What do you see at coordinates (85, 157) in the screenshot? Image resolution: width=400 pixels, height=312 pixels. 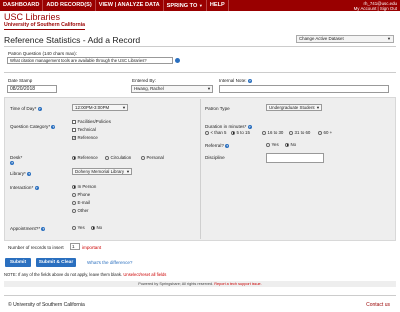 I see `desk-reference-radio: Reference` at bounding box center [85, 157].